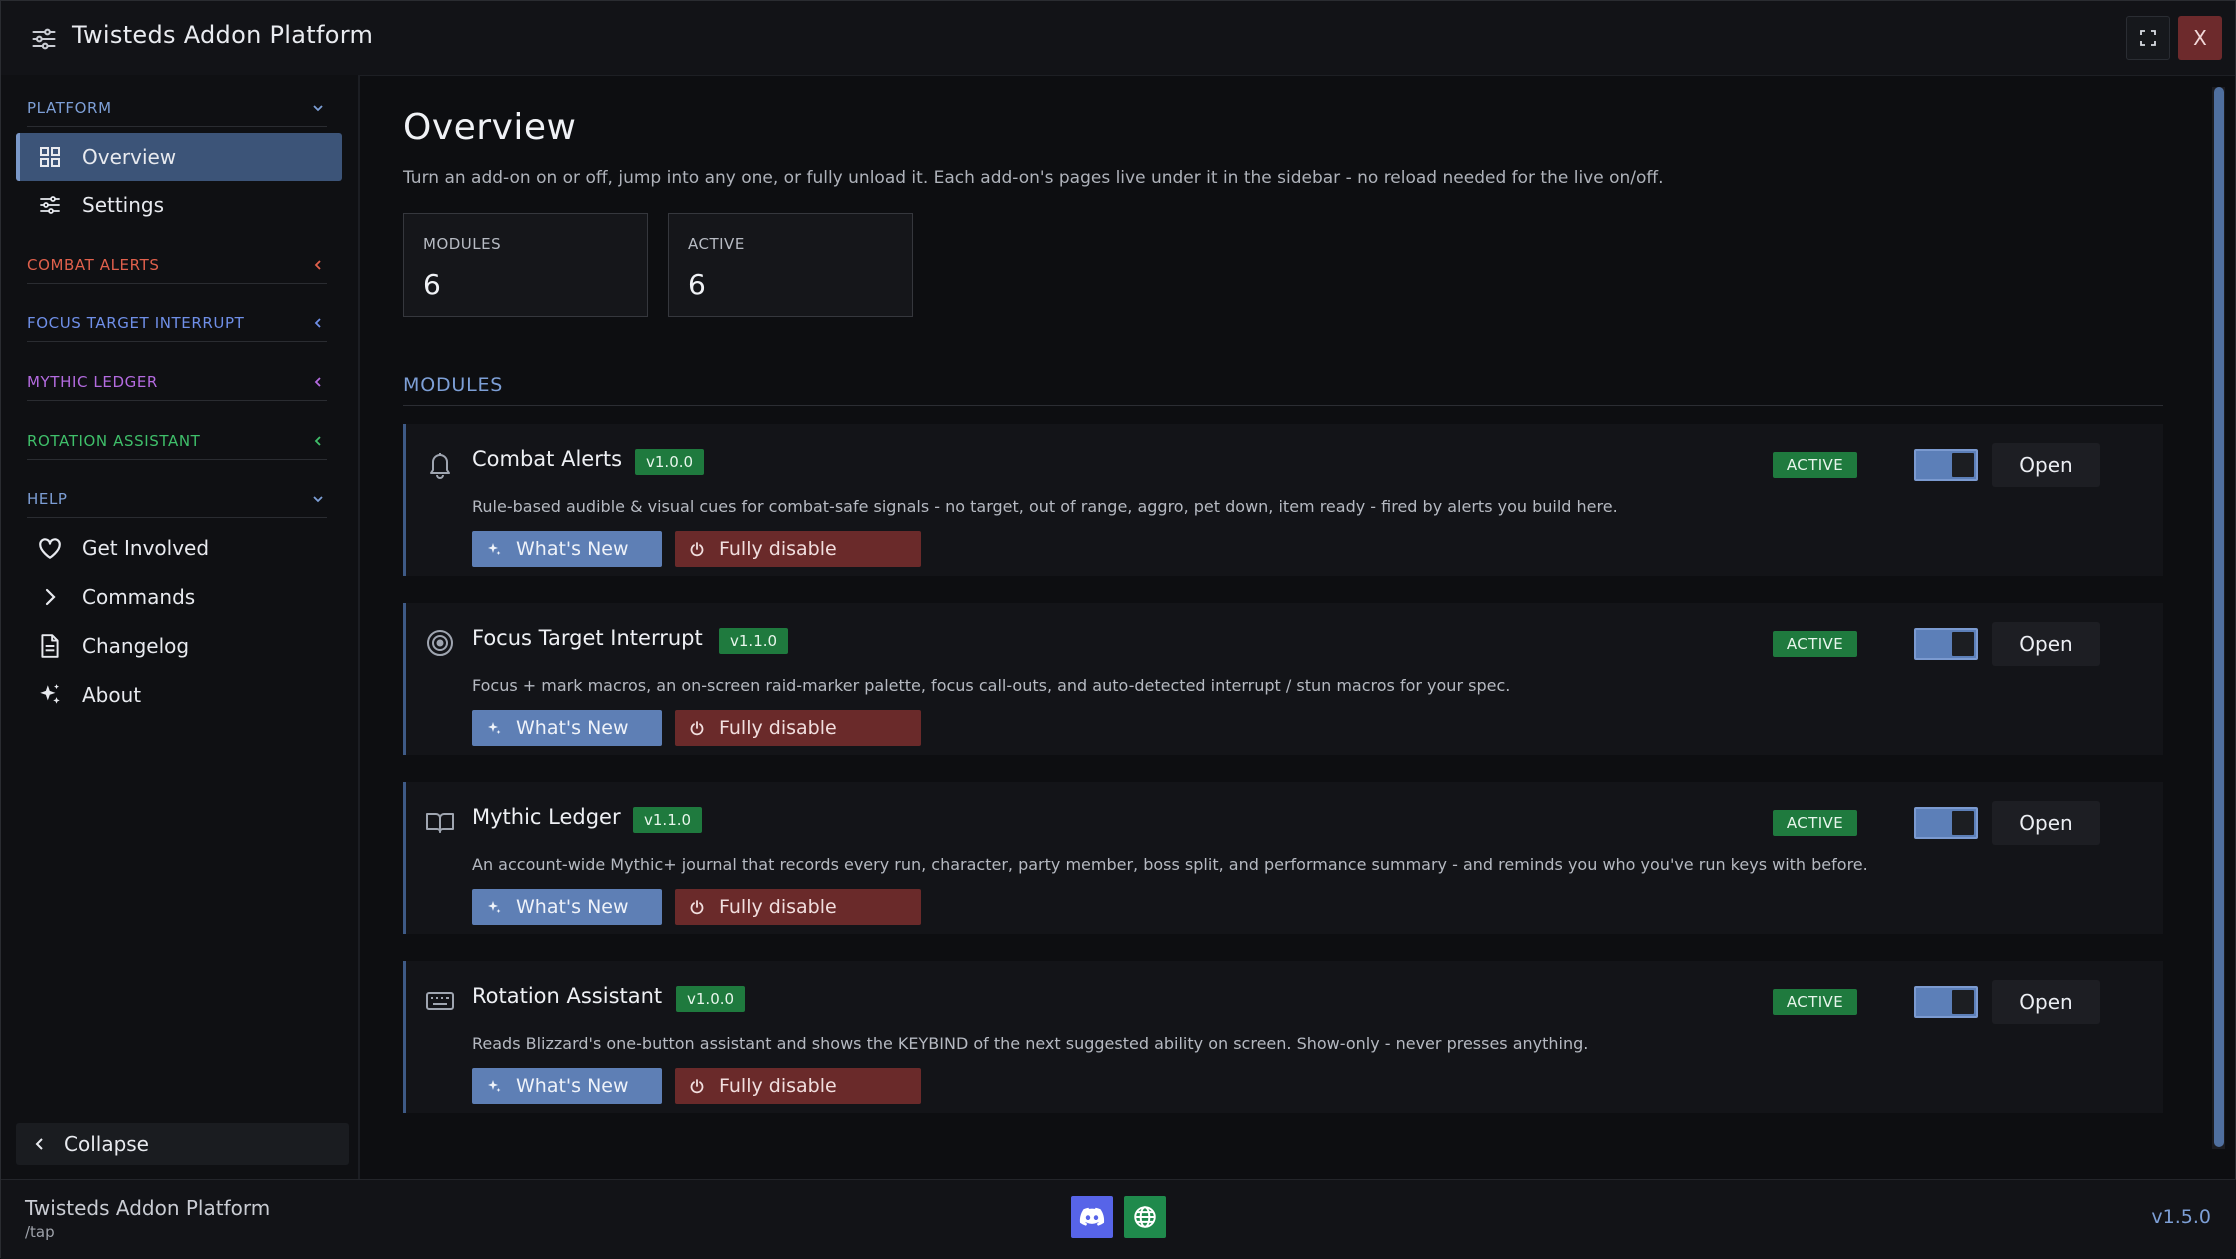  I want to click on sidebar-section-rotation-assistant: ROTATION ASSISTANT, so click(177, 441).